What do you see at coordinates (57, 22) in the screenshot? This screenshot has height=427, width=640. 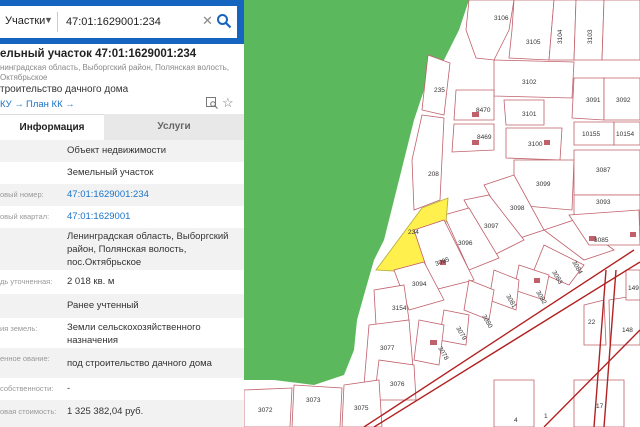 I see `separator` at bounding box center [57, 22].